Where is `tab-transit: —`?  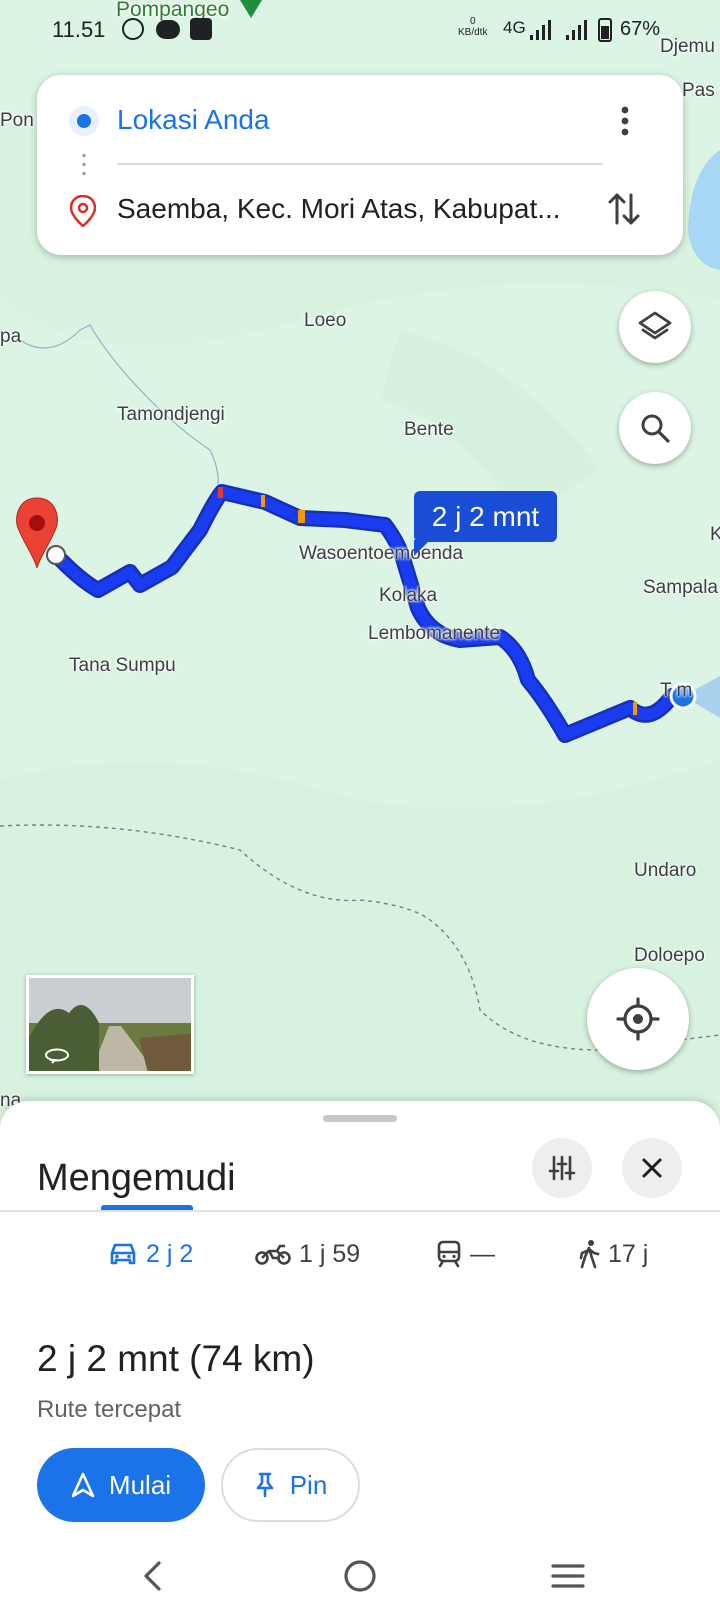 tab-transit: — is located at coordinates (465, 1254).